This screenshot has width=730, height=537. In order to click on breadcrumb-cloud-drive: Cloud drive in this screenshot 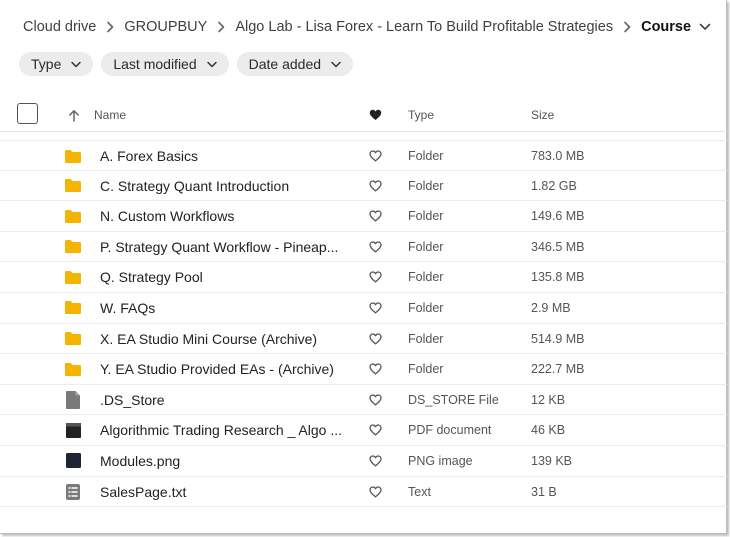, I will do `click(59, 27)`.